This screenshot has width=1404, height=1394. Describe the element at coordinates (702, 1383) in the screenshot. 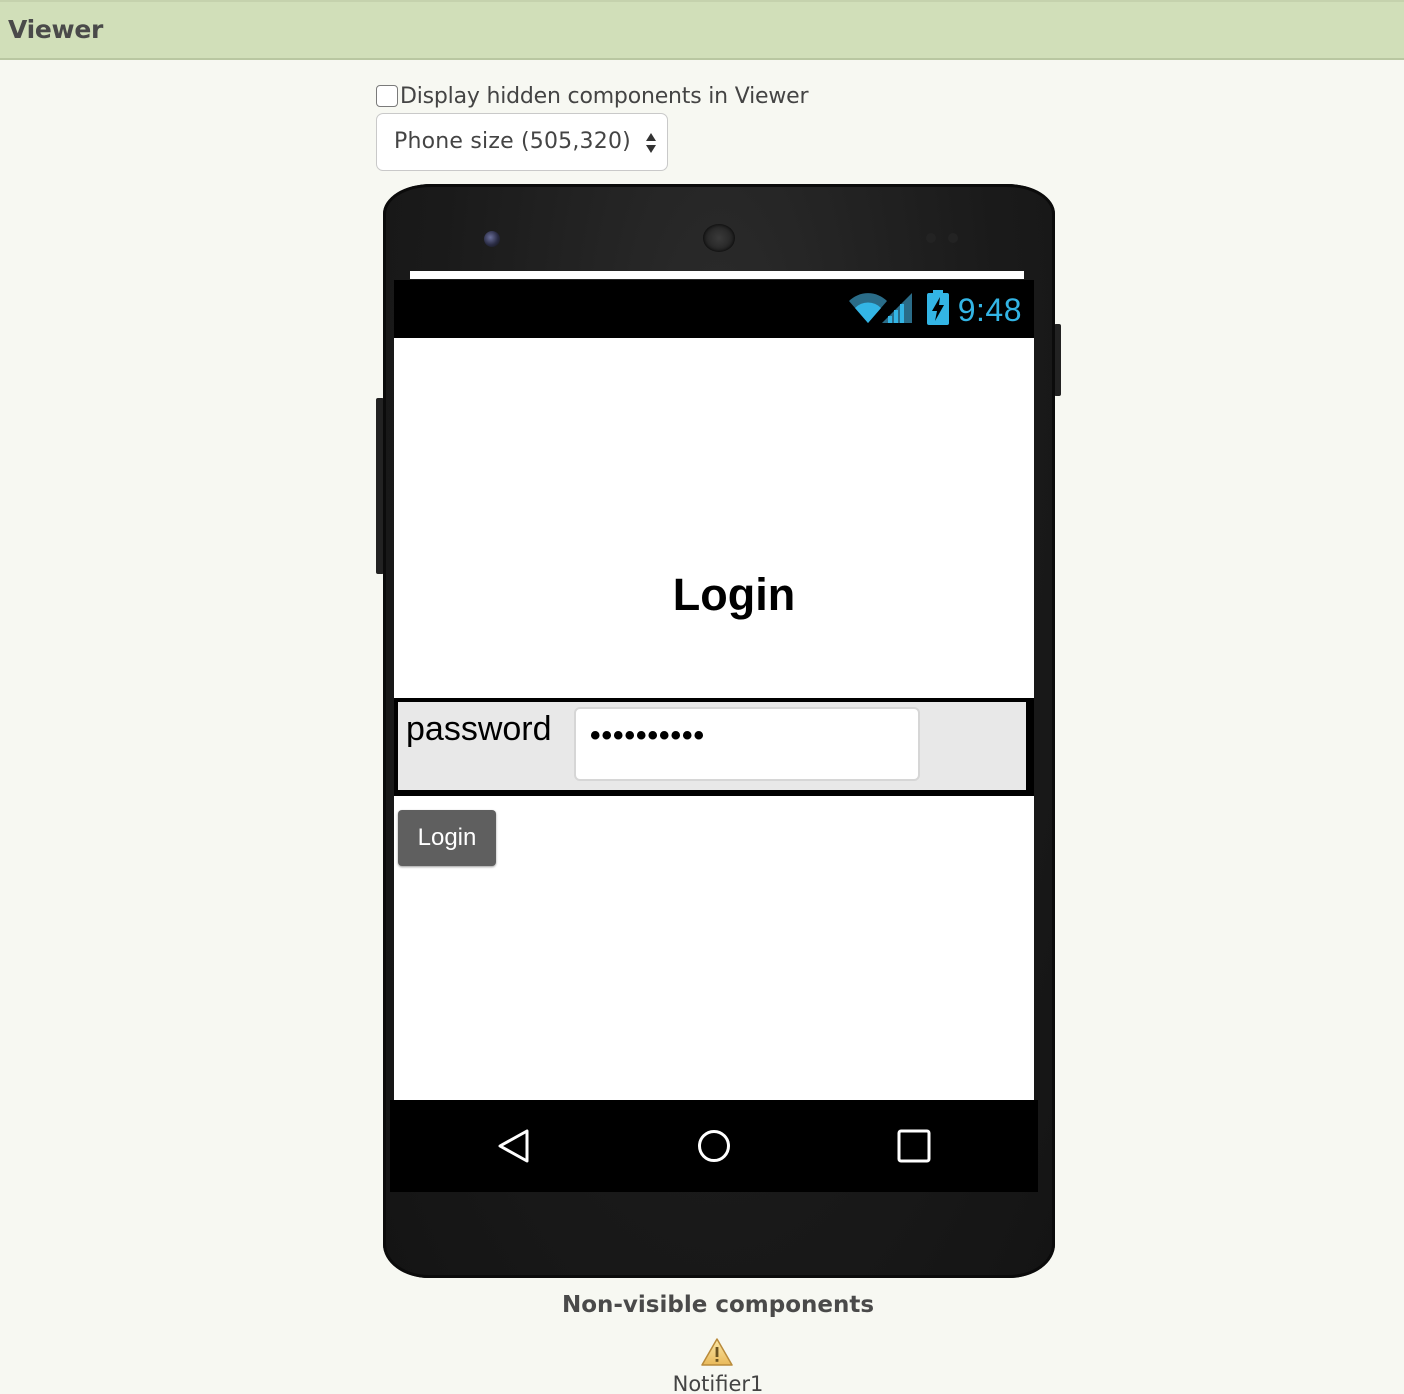

I see `notifier-component-label: Notifier1` at that location.